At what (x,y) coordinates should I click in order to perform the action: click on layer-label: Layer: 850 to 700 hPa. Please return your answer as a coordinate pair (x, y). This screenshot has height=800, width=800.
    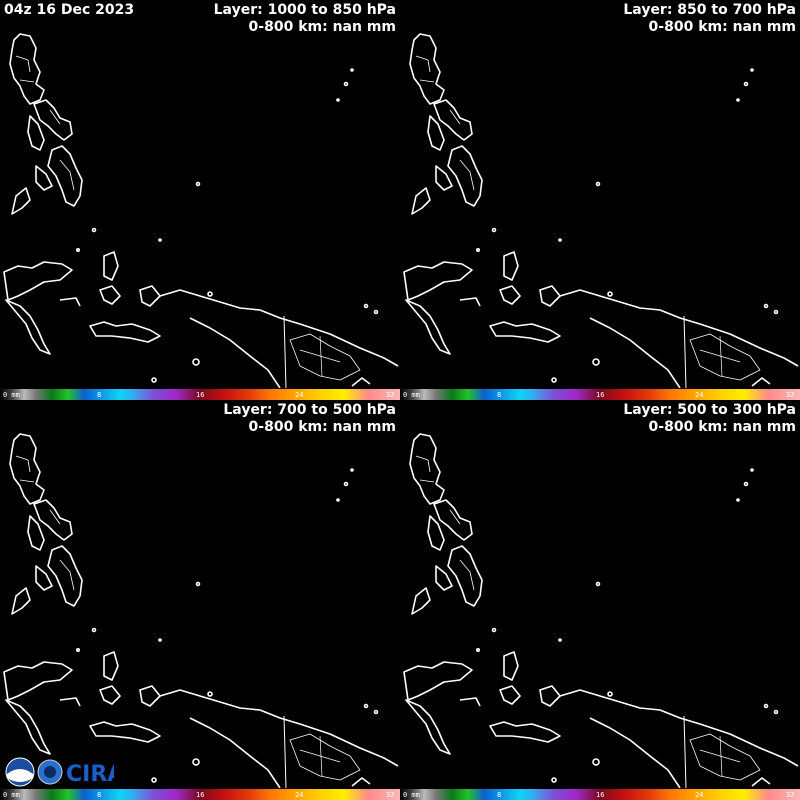
    Looking at the image, I should click on (709, 10).